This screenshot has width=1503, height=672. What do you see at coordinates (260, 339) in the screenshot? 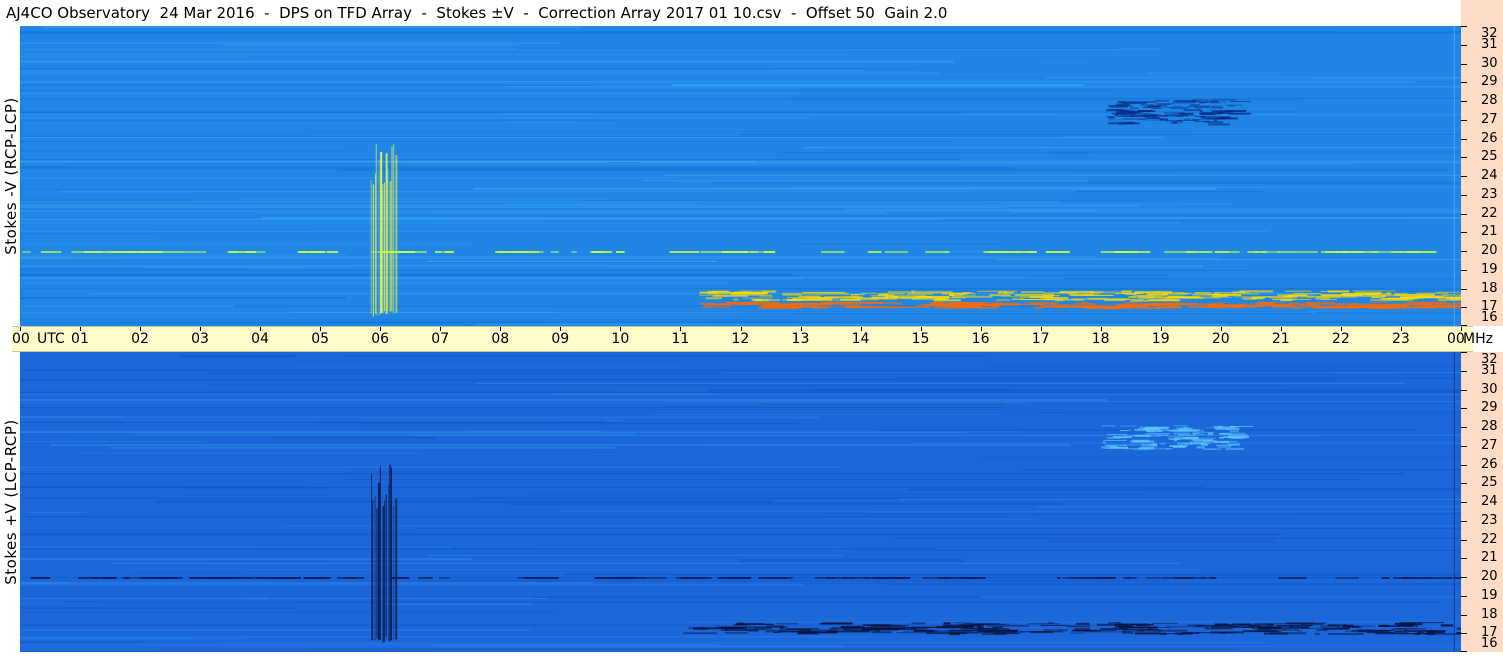
I see `utc-tick-label: 04` at bounding box center [260, 339].